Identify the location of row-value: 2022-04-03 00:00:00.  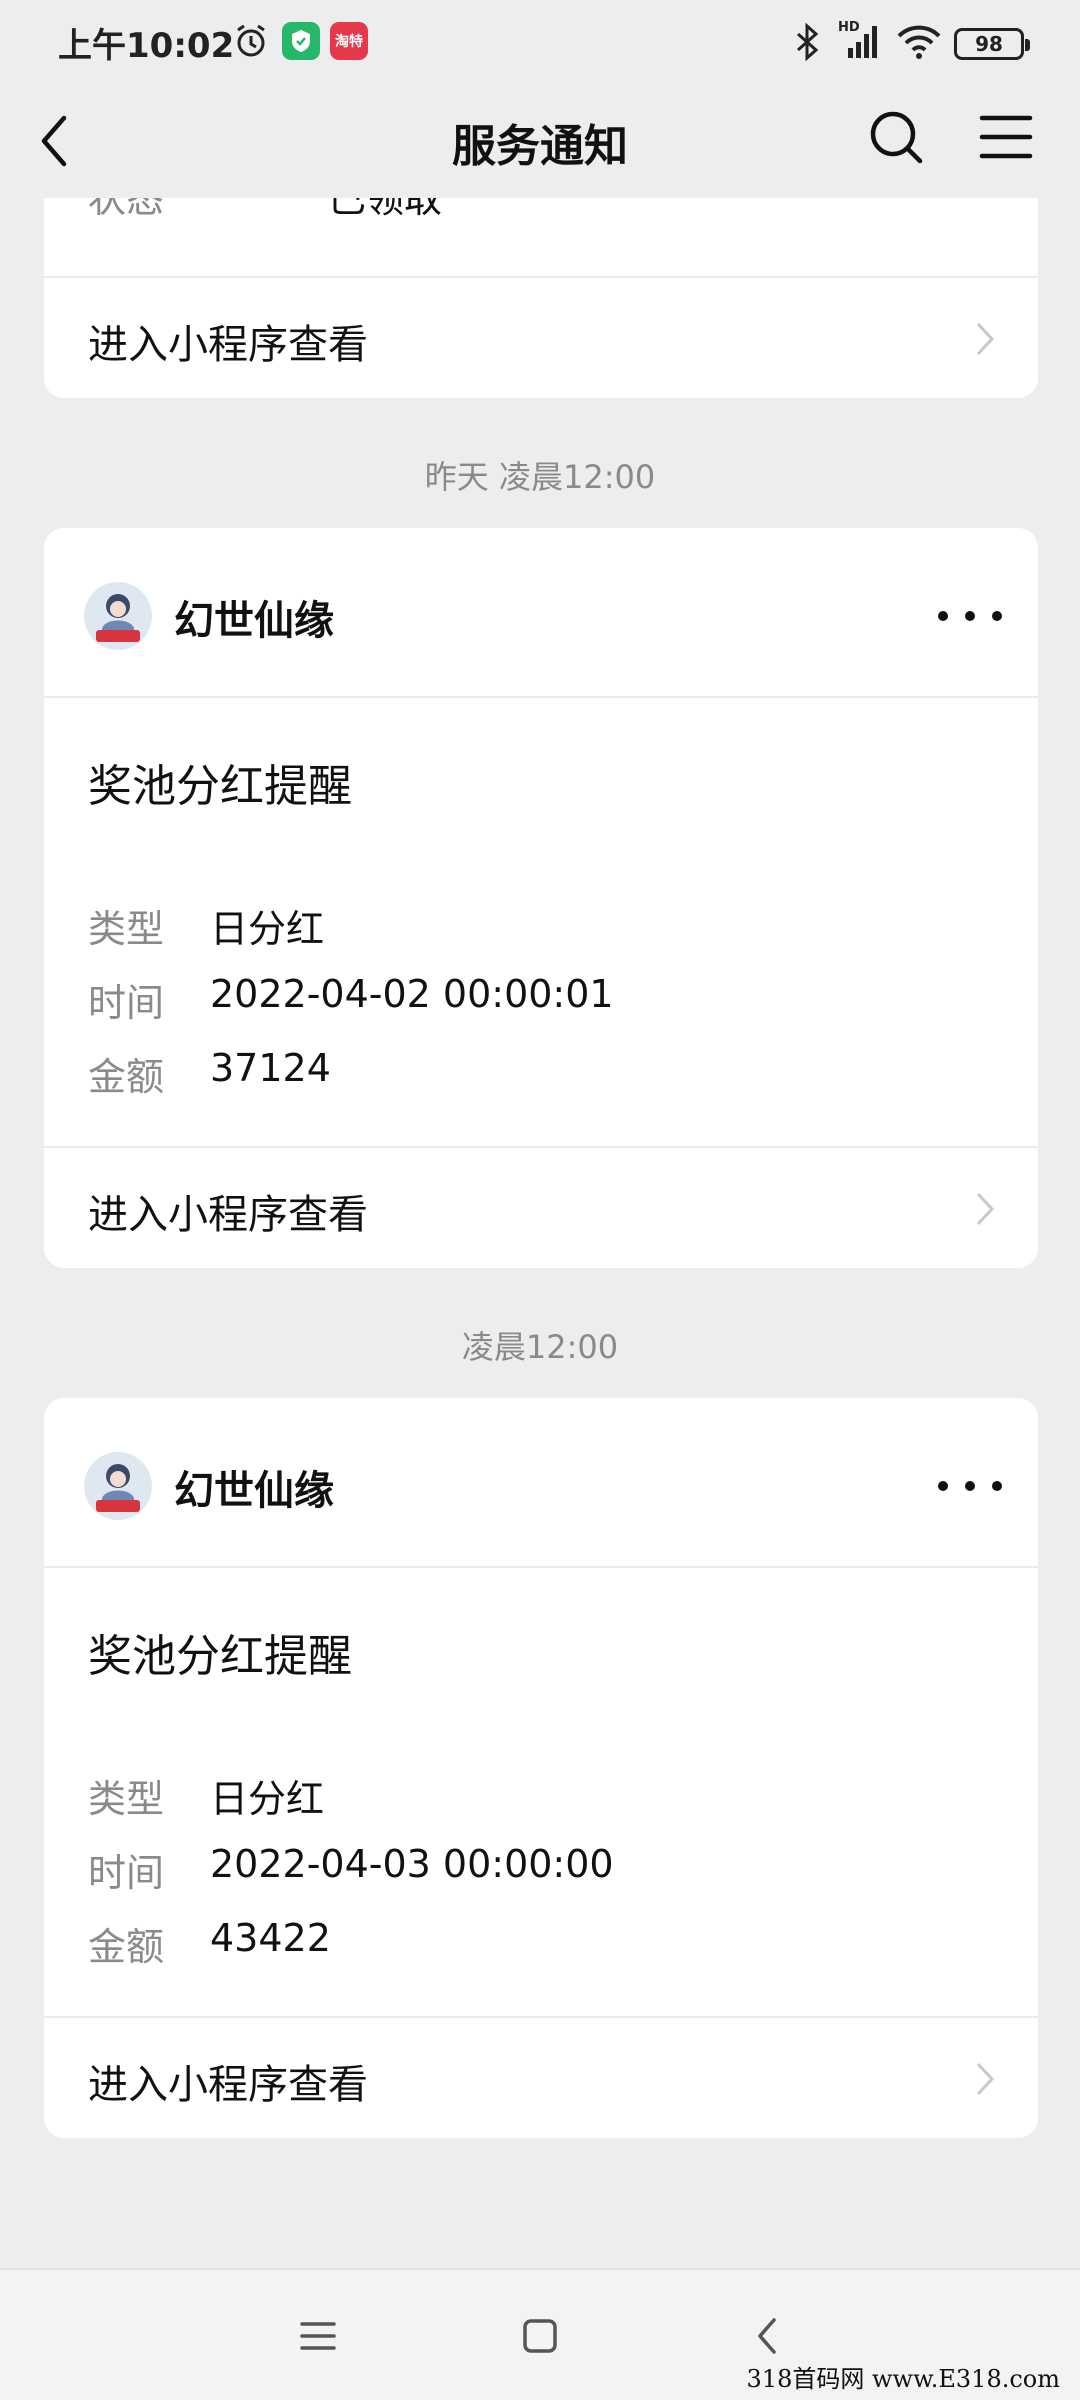
(412, 1864).